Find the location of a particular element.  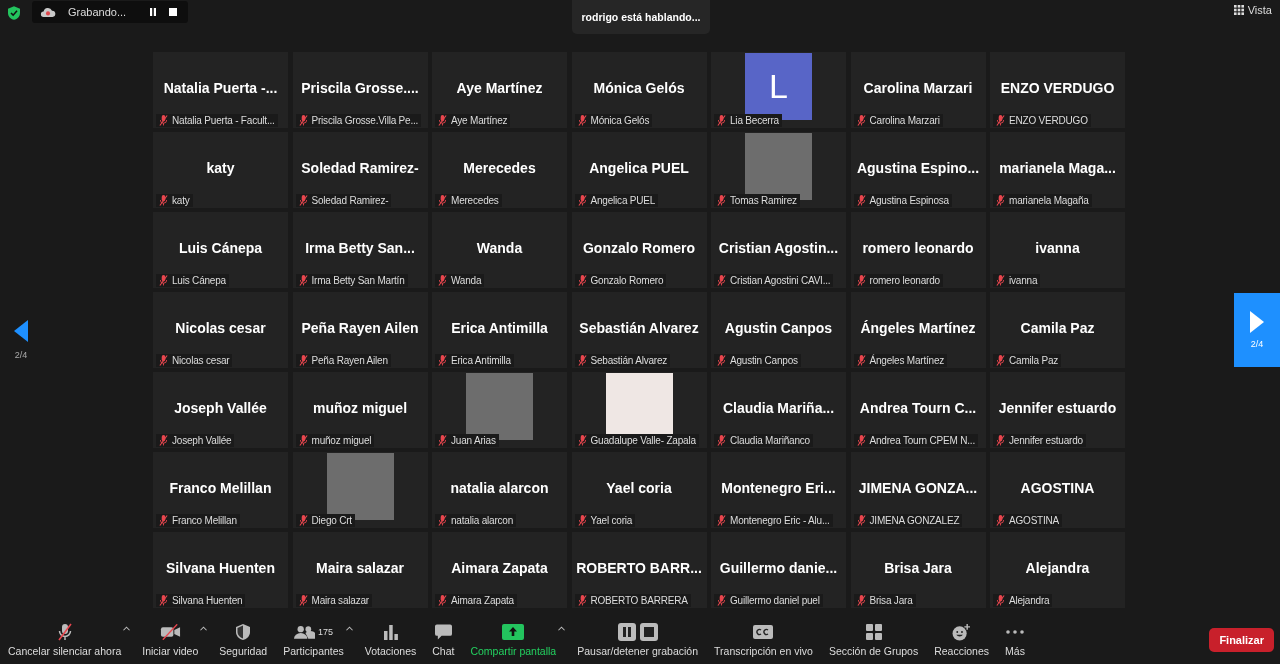

toolbar-button: Pausar/detener grabación is located at coordinates (638, 639).